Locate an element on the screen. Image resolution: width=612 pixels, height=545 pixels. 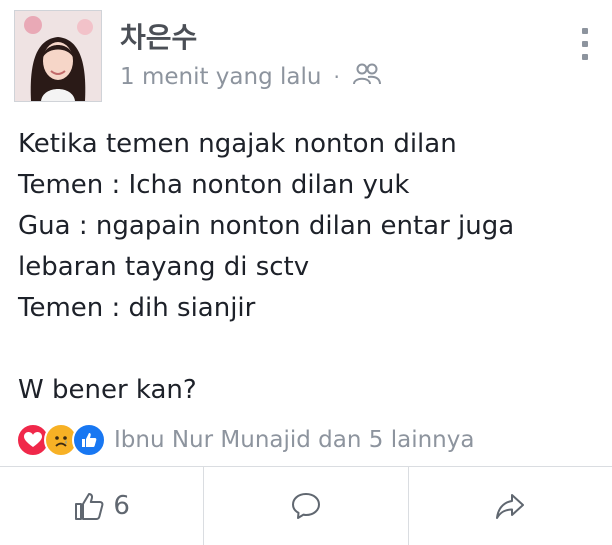
post-meta: 1 menit yang lalu · is located at coordinates (251, 77).